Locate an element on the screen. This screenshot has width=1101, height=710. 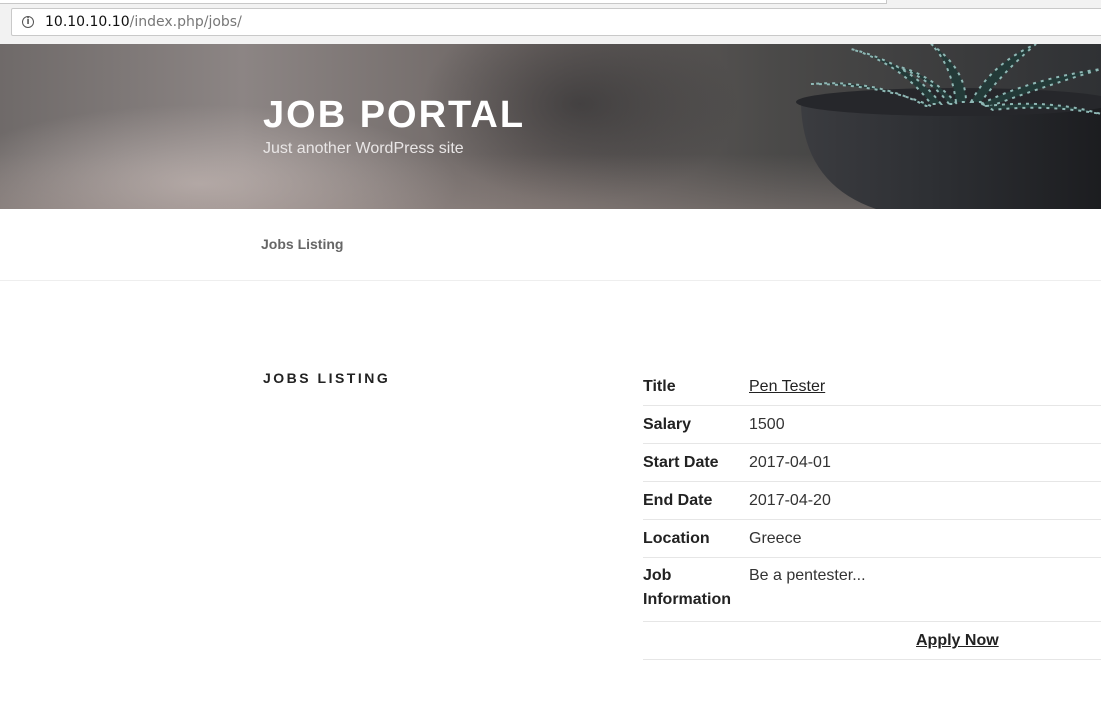
apply-cell: Apply Now is located at coordinates (872, 640).